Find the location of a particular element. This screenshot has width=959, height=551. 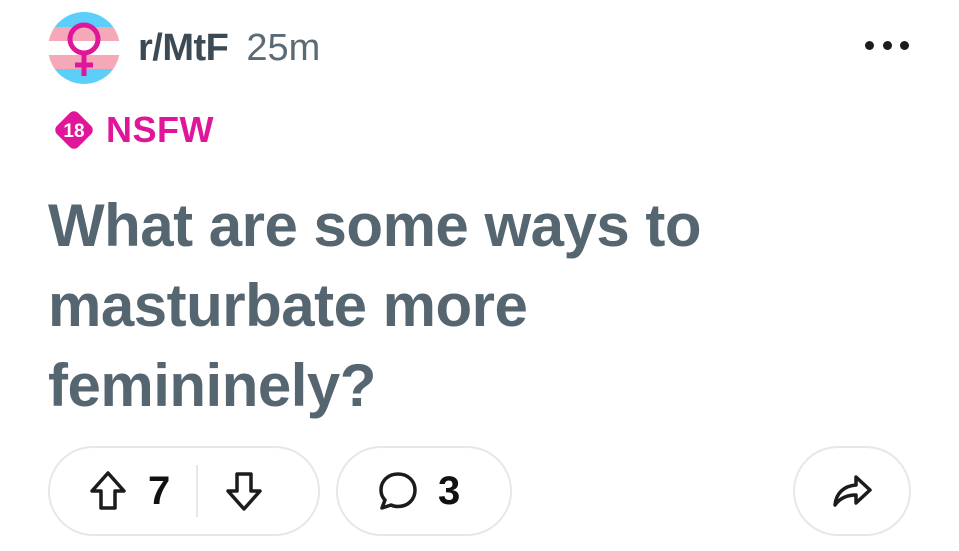

subreddit-name: r/MtF is located at coordinates (183, 48).